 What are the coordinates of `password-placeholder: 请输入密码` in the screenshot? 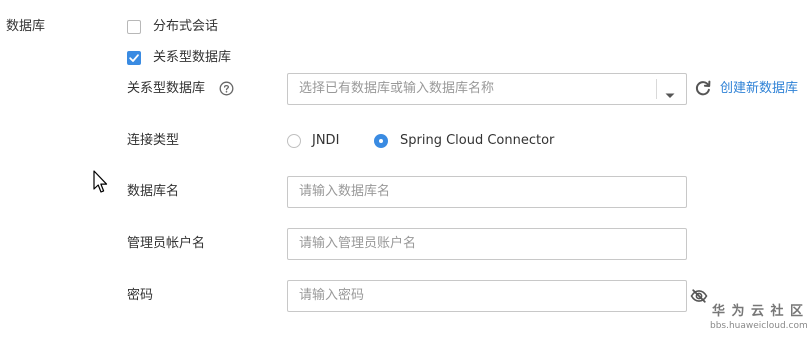 It's located at (332, 295).